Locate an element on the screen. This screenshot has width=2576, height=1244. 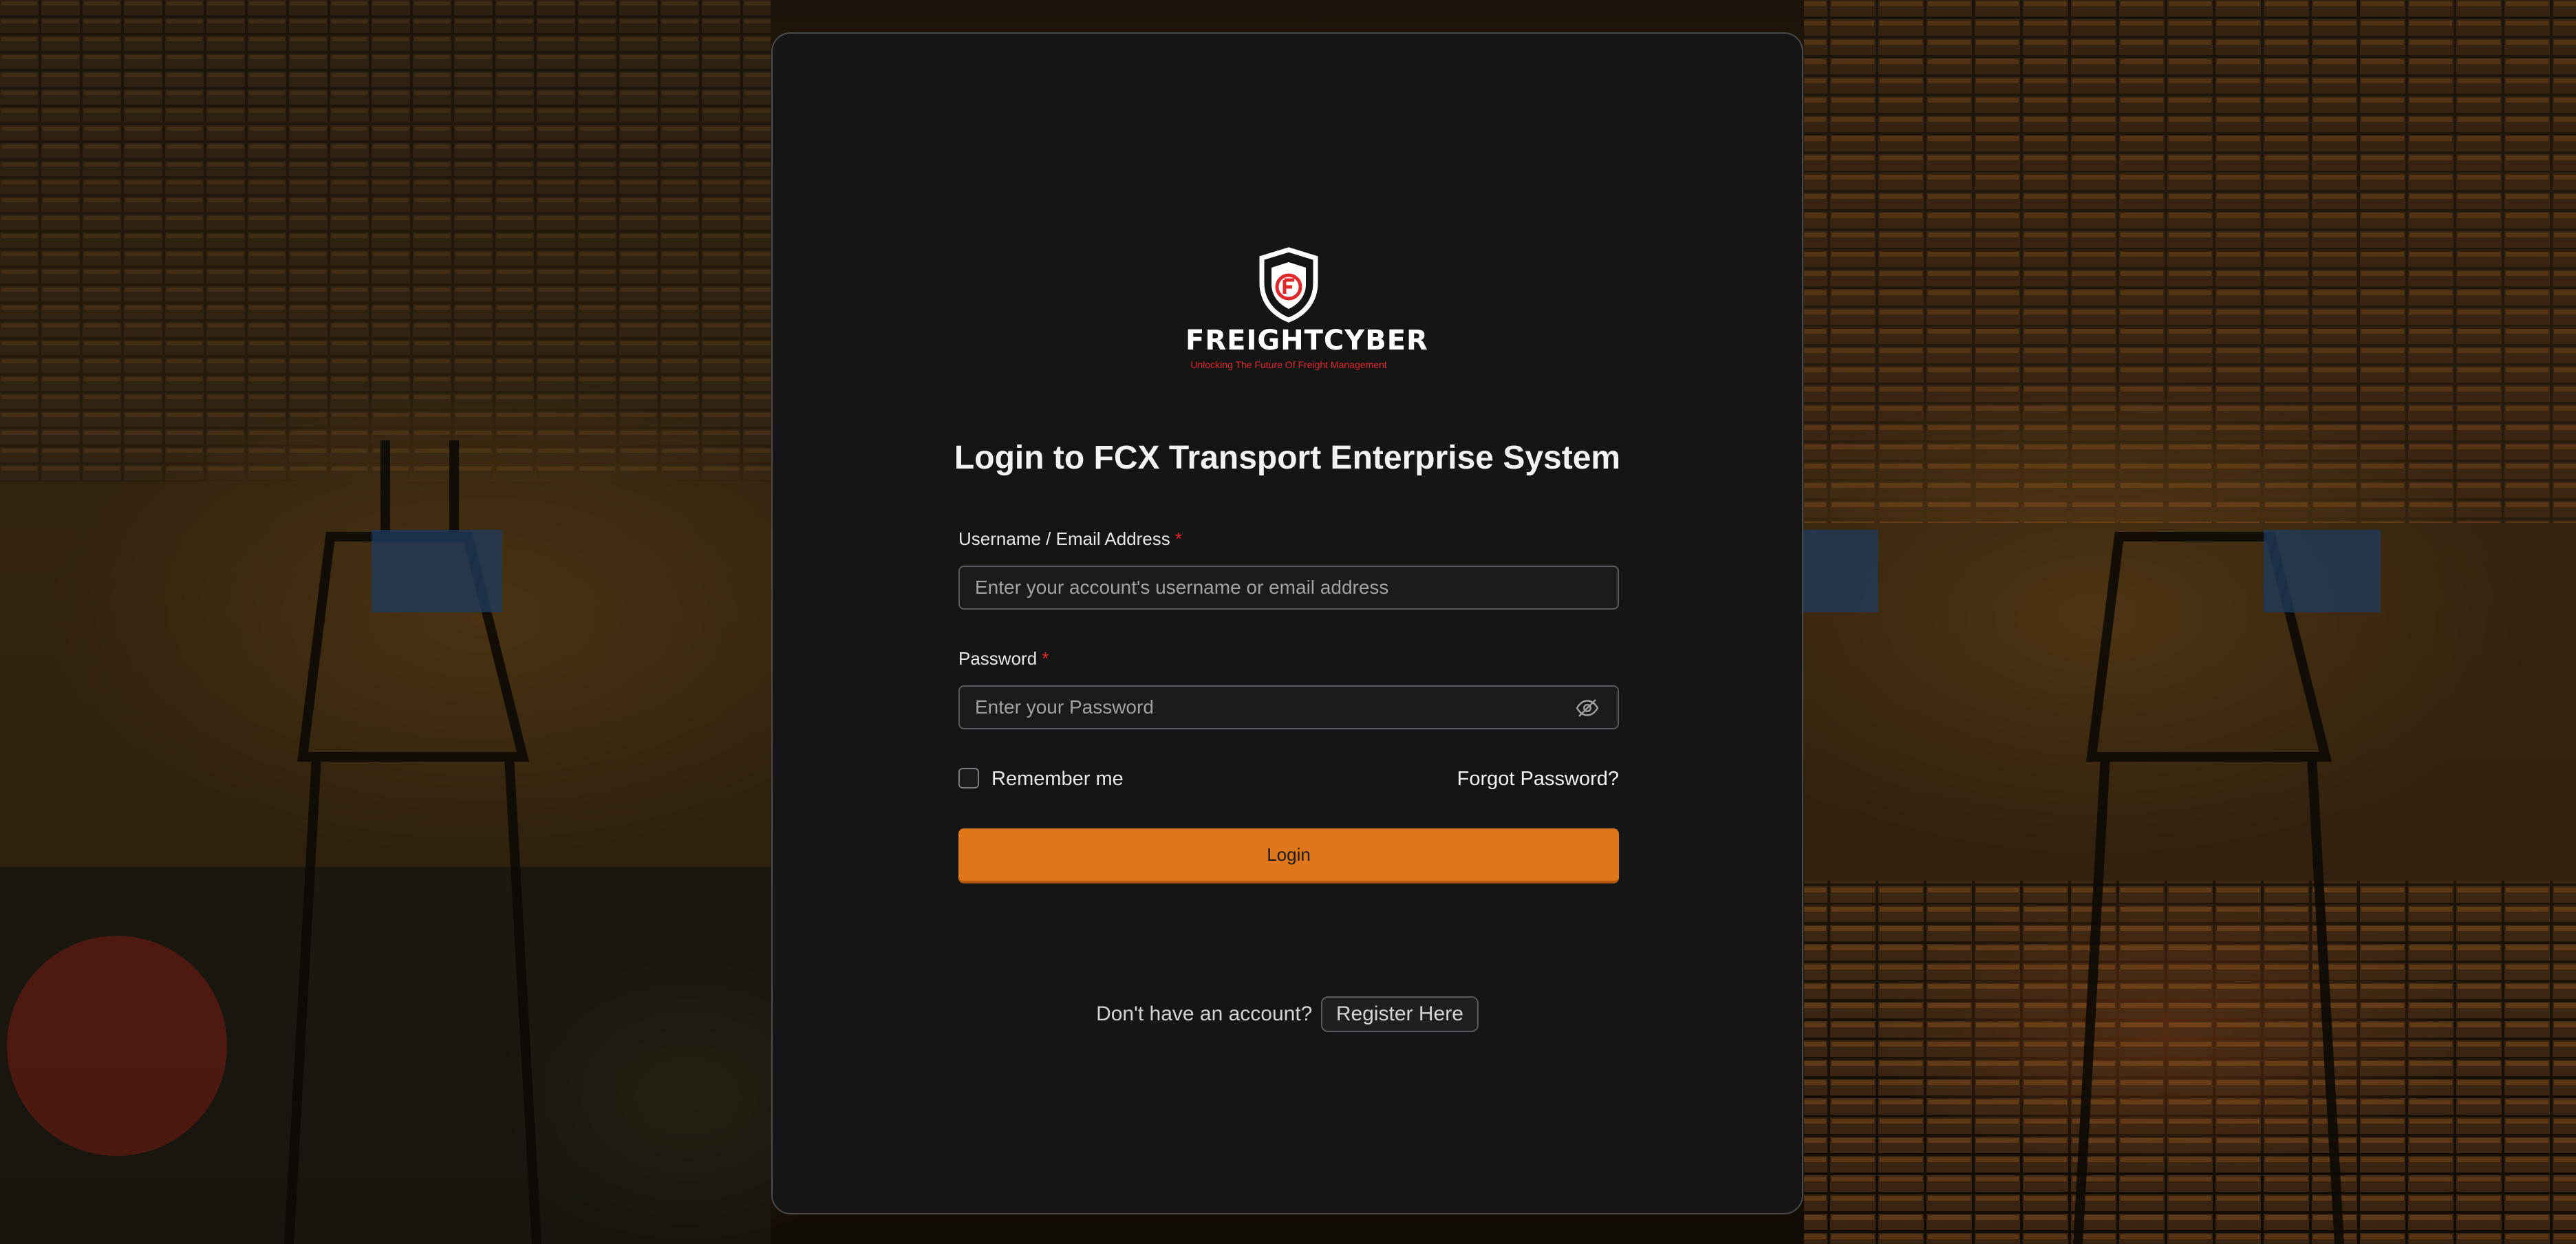
remember-forgot-row: Remember me Forgot Password? is located at coordinates (1289, 779).